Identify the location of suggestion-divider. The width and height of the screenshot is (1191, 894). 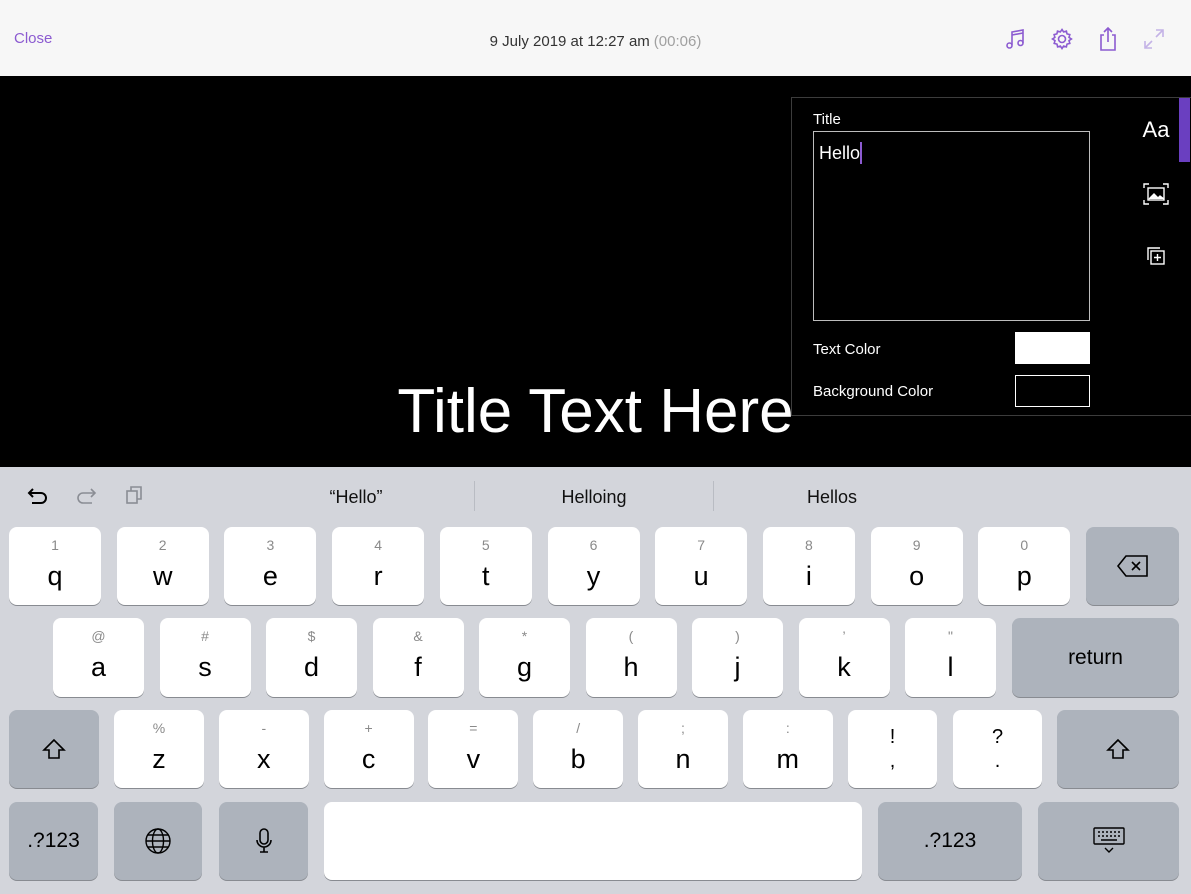
(713, 496).